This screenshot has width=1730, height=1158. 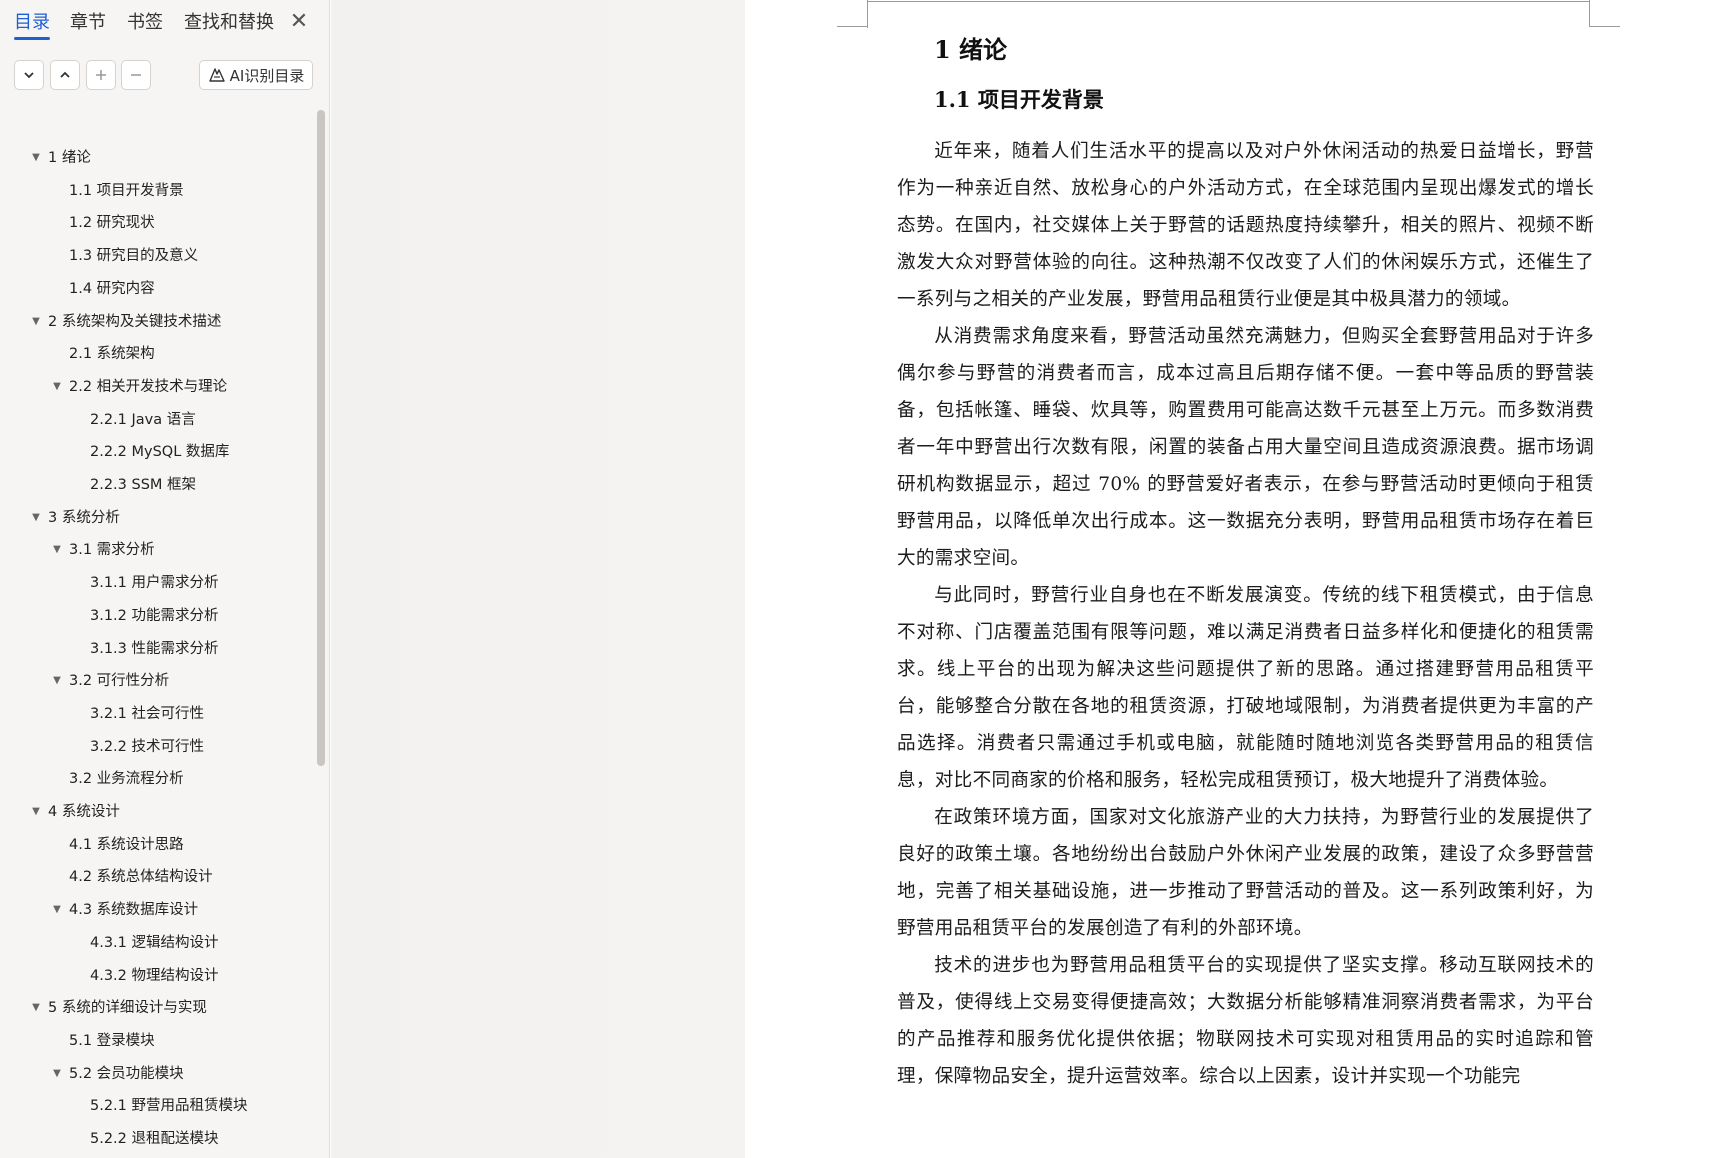 I want to click on toc-item: ▼ 4.3 系统数据库设计, so click(x=155, y=910).